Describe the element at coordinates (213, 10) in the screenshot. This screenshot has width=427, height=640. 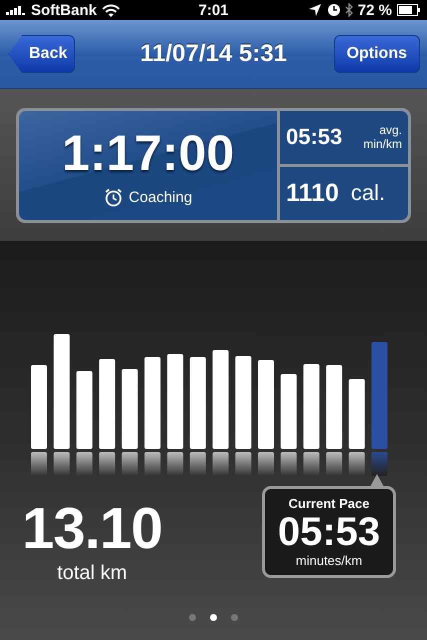
I see `status-time: 7:01` at that location.